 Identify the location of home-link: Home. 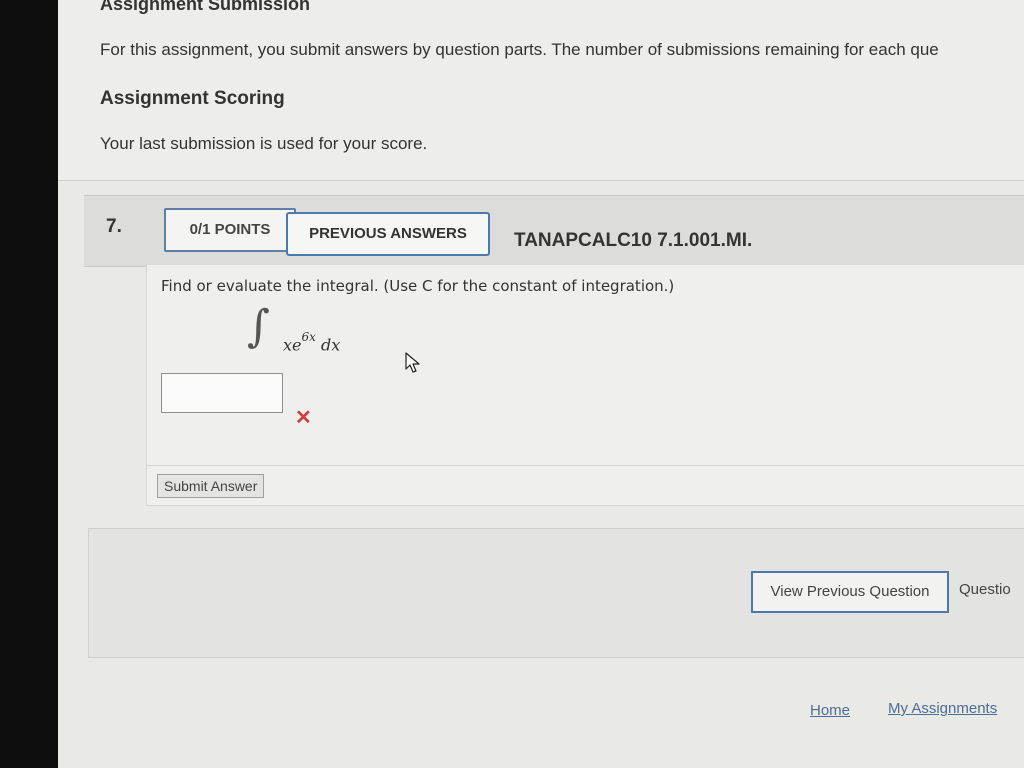
(830, 710).